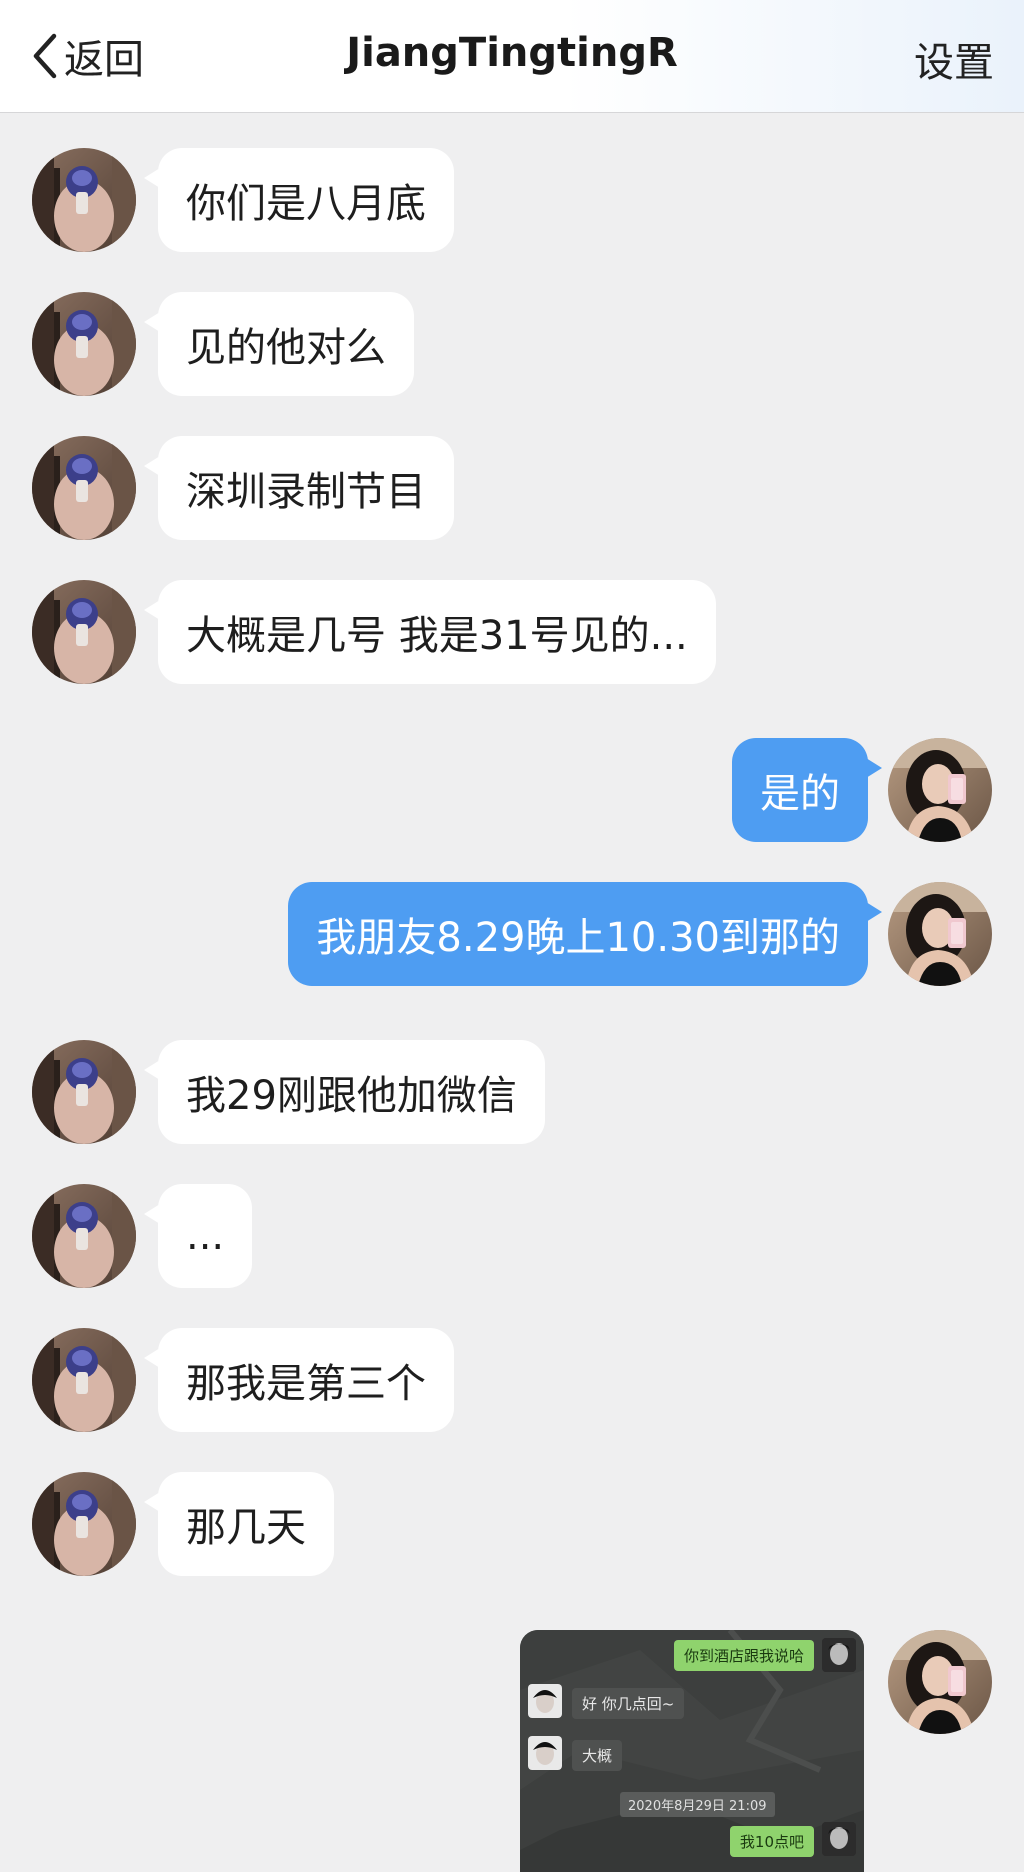  I want to click on screenshot-bubble-right: 你到酒店跟我说哈, so click(743, 1655).